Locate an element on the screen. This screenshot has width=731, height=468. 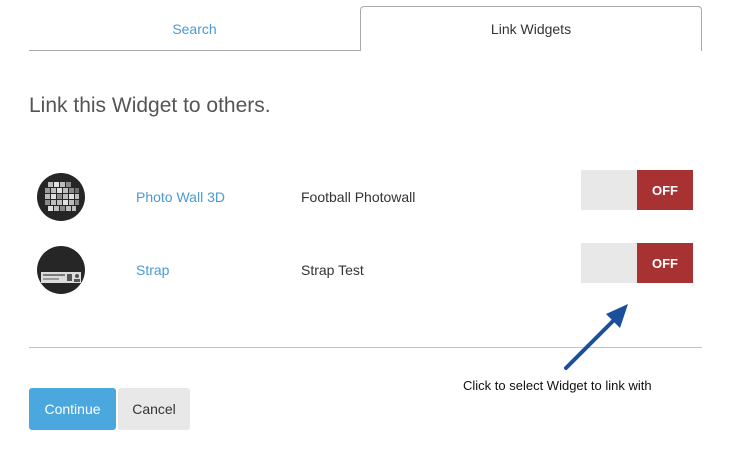
cancel-button: Cancel is located at coordinates (154, 409).